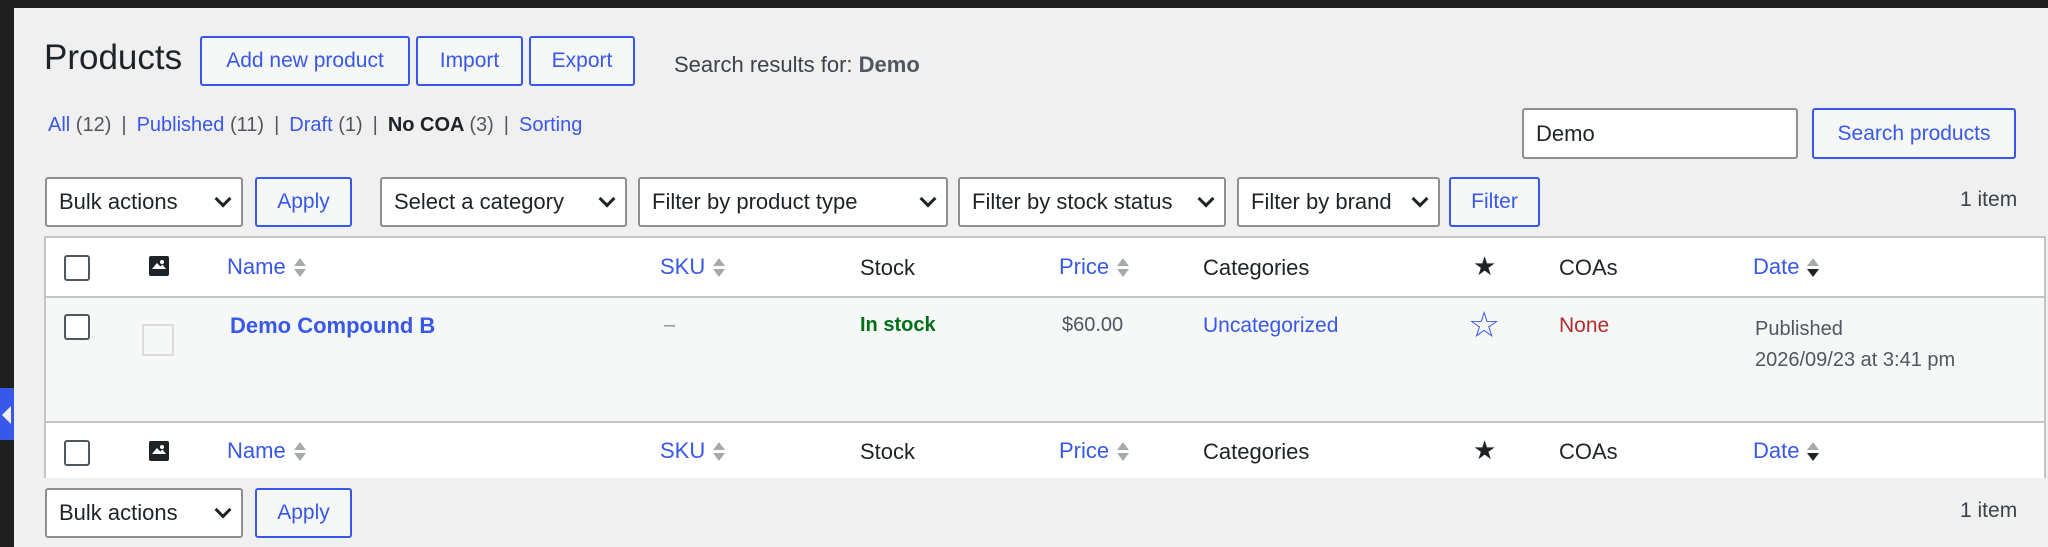 The height and width of the screenshot is (547, 2048). Describe the element at coordinates (1989, 199) in the screenshot. I see `items-count-top: 1 item` at that location.